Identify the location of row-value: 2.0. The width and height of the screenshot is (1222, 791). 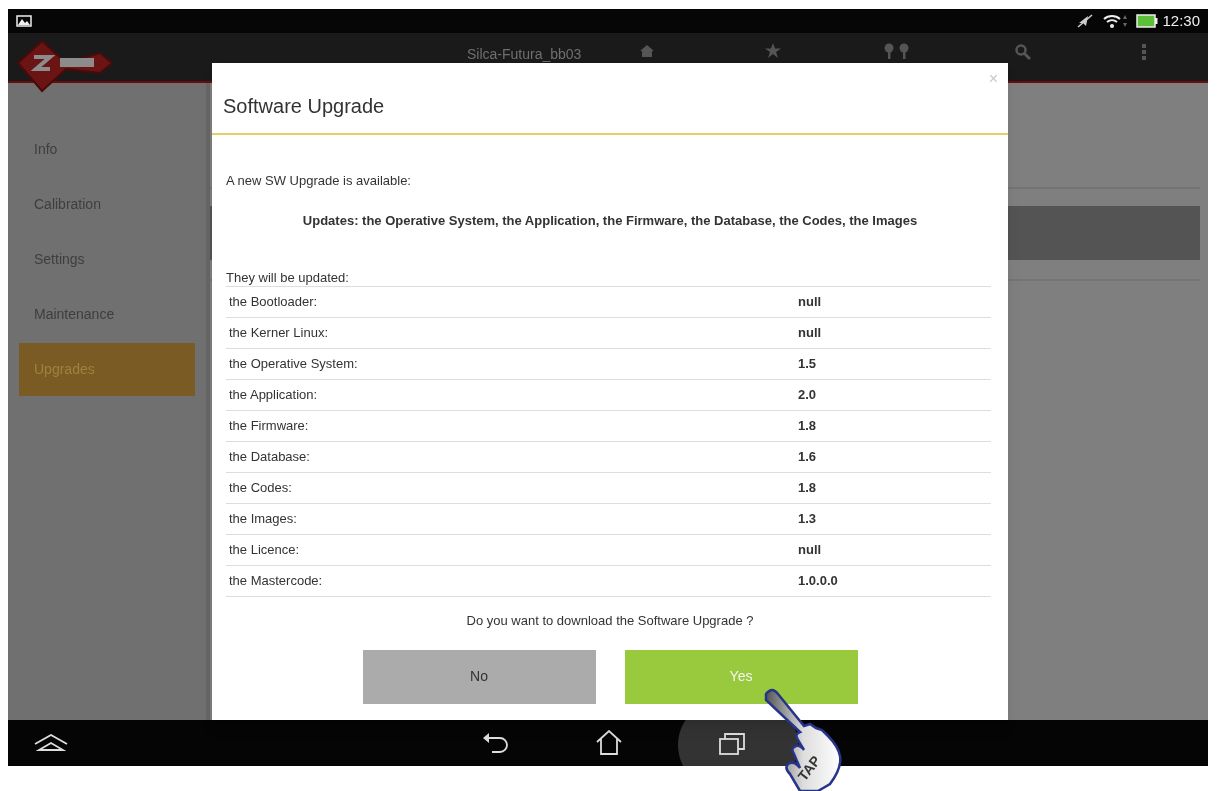
(807, 395).